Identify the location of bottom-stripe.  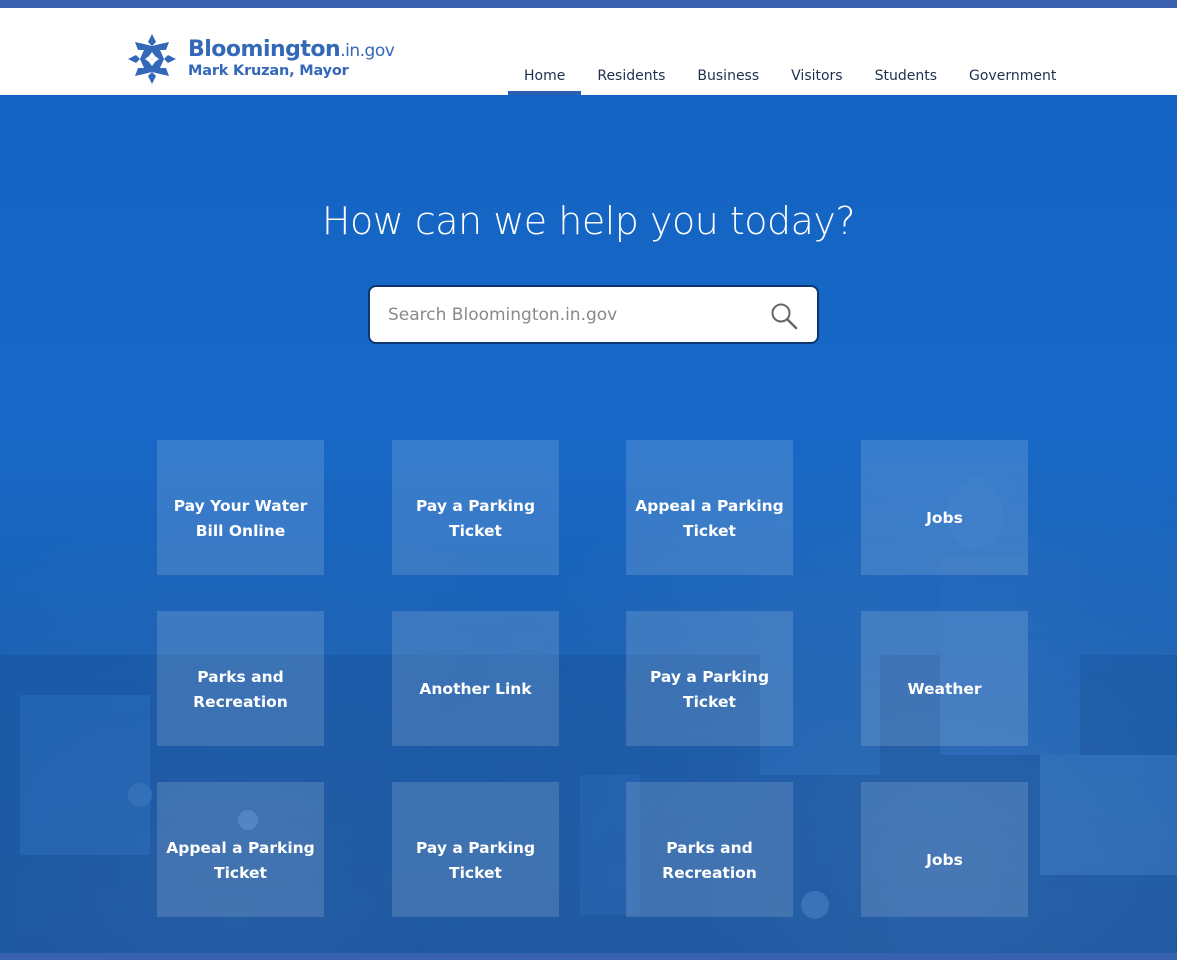
(588, 956).